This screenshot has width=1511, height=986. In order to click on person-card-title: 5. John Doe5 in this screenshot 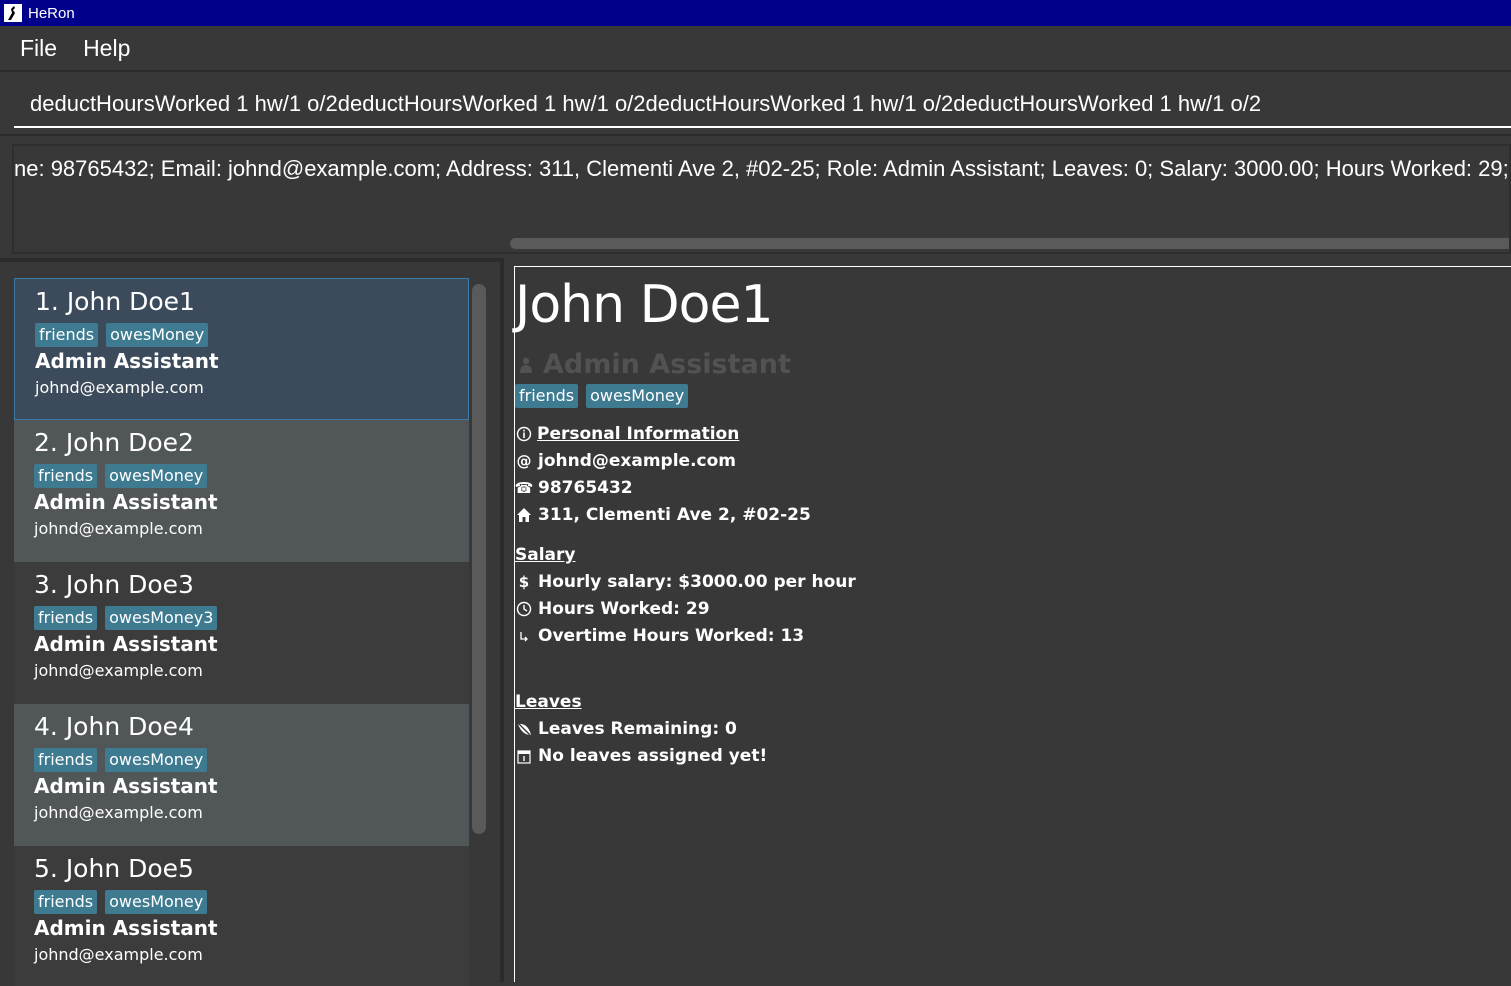, I will do `click(114, 868)`.